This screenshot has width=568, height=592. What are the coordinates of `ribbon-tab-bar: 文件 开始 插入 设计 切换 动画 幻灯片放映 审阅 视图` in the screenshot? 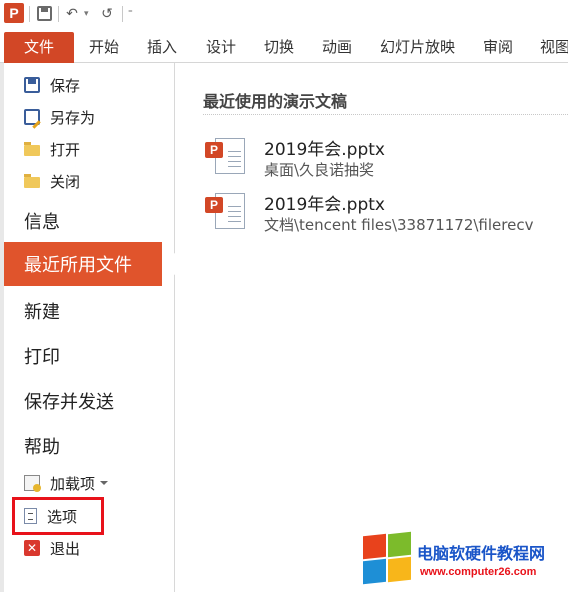 It's located at (284, 46).